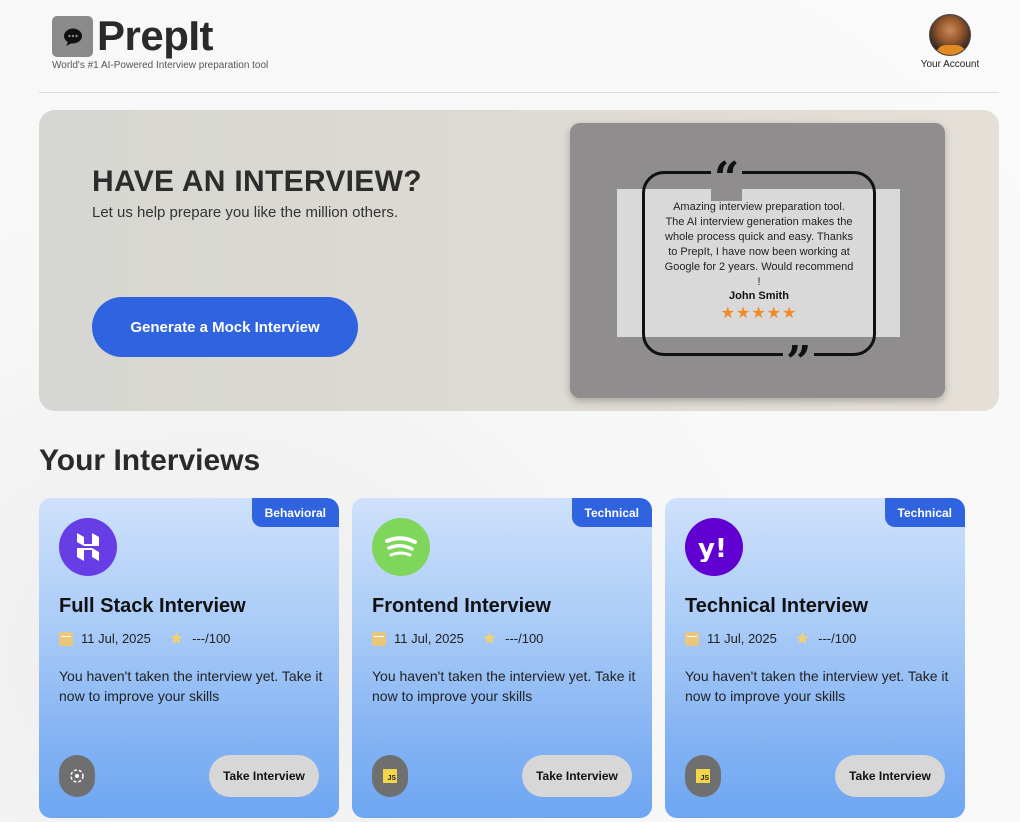  I want to click on card-title: Full Stack Interview, so click(152, 606).